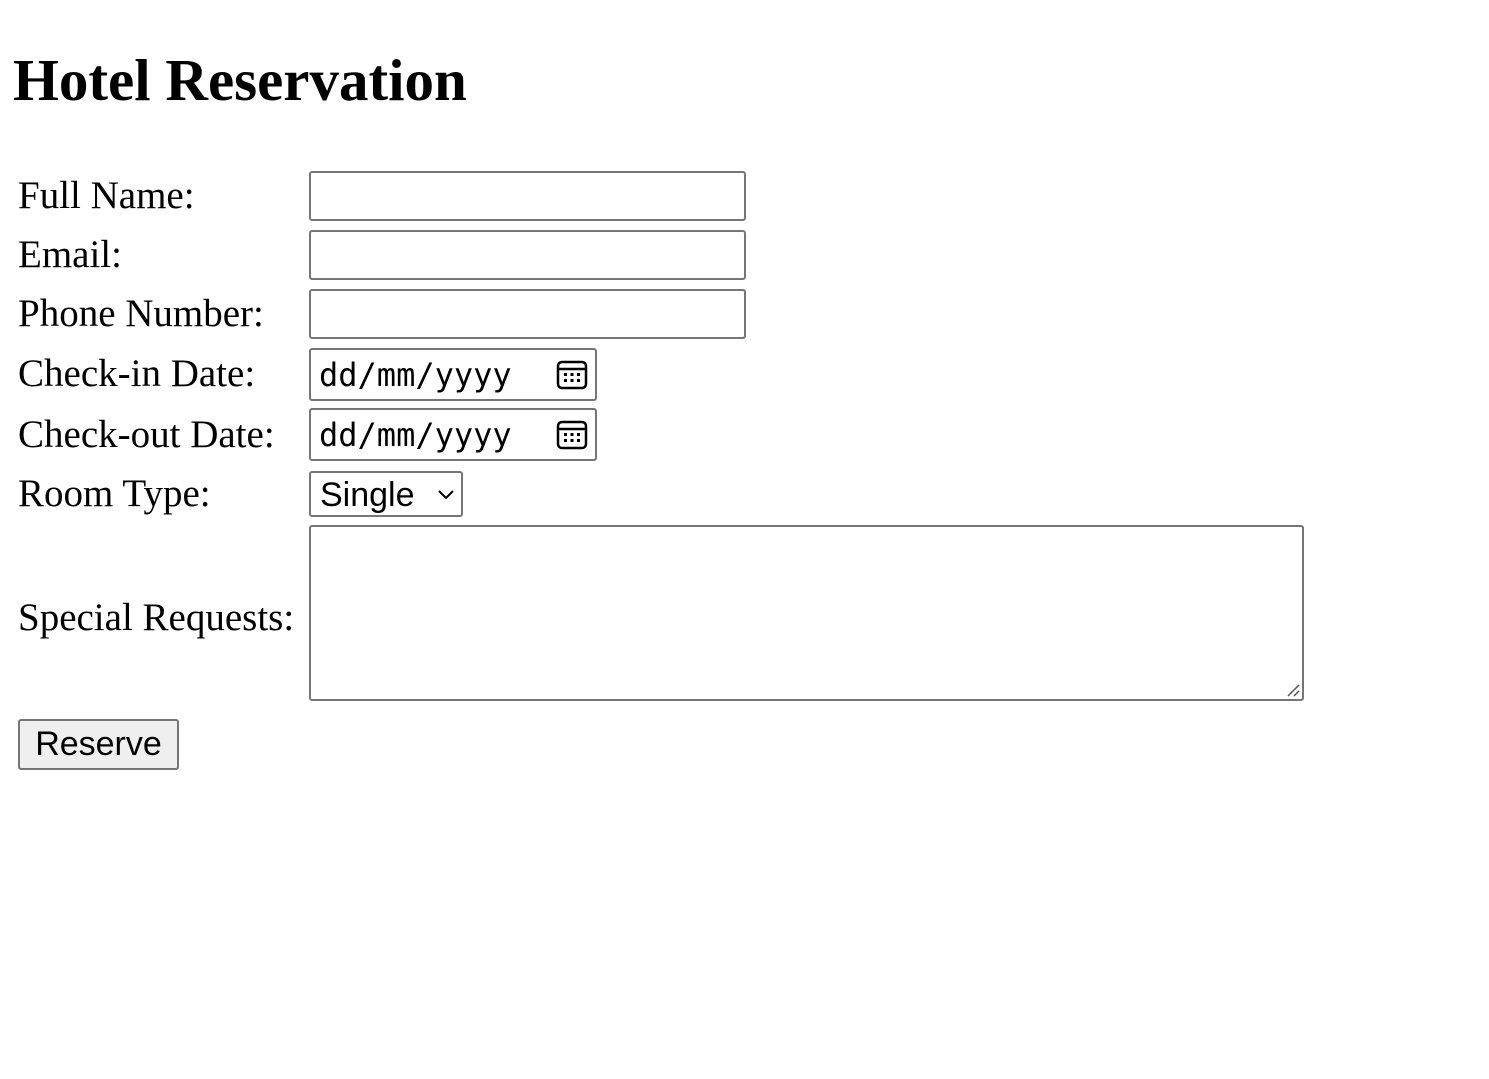 Image resolution: width=1489 pixels, height=1079 pixels. I want to click on room-type-select: Single, so click(386, 494).